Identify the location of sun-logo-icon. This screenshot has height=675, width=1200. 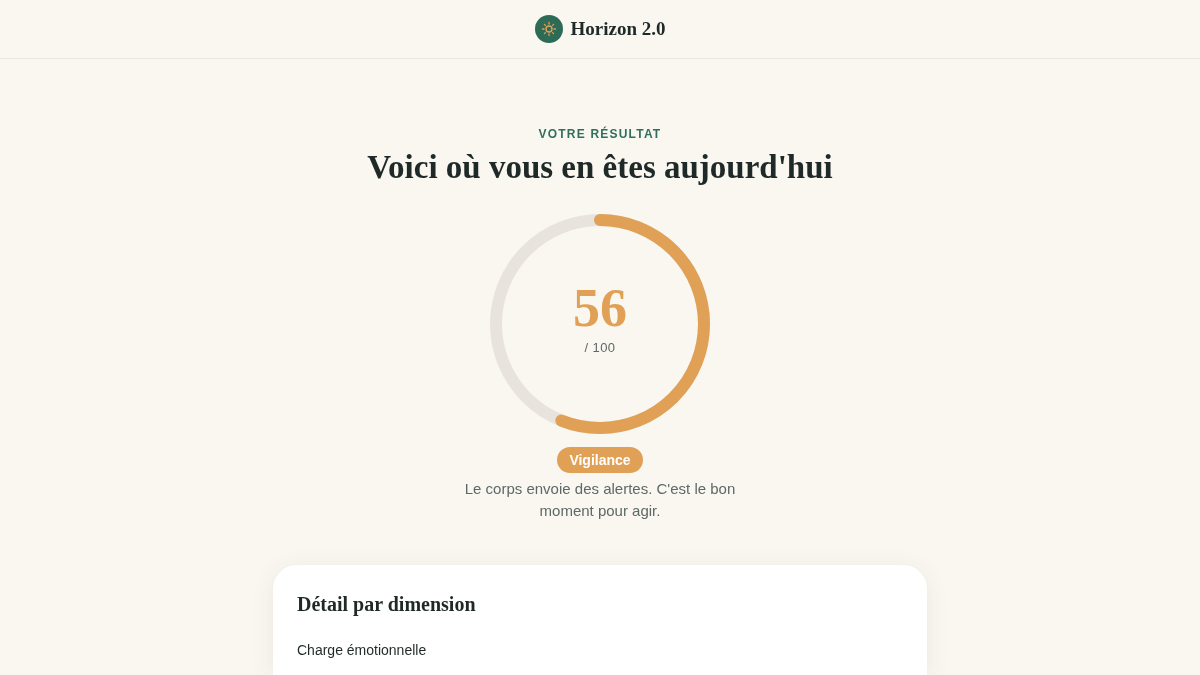
(548, 29).